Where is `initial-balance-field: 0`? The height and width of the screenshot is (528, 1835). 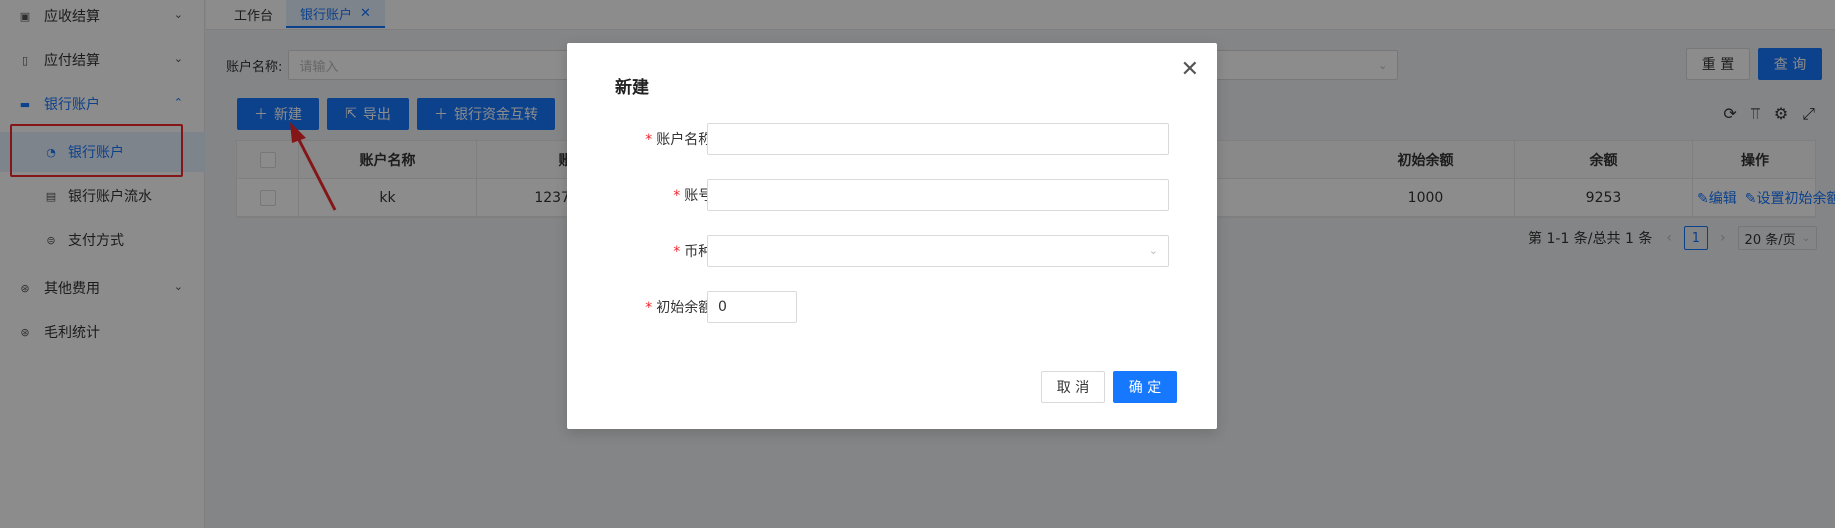 initial-balance-field: 0 is located at coordinates (752, 307).